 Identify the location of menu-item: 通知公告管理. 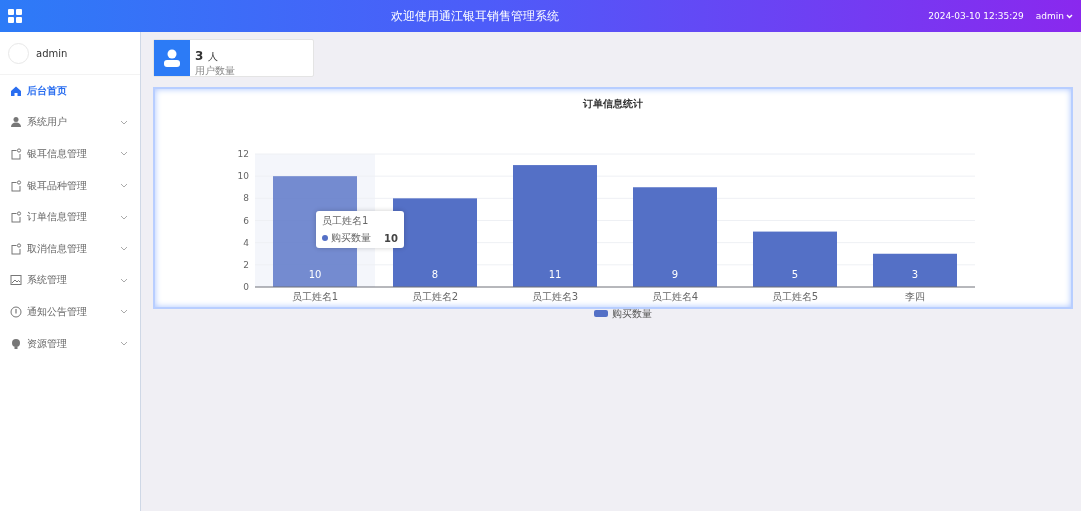
(70, 312).